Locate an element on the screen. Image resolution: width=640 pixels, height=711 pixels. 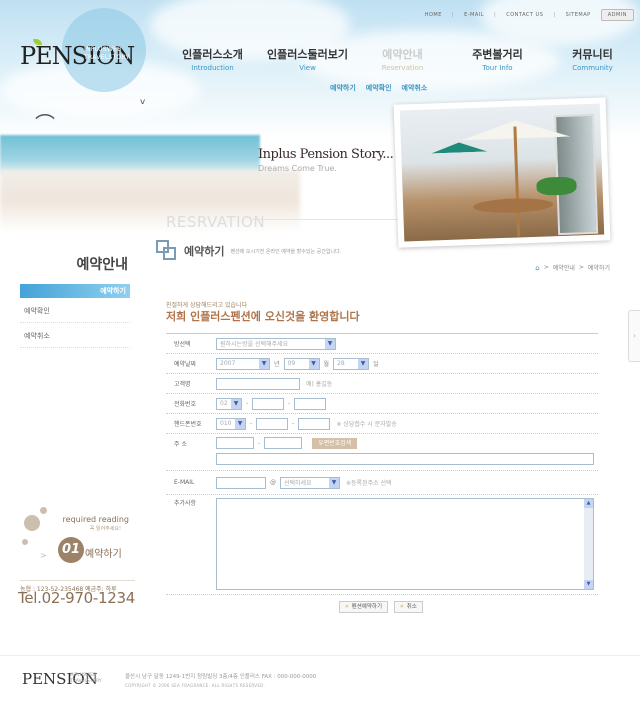
admin-button: ADMIN is located at coordinates (617, 15).